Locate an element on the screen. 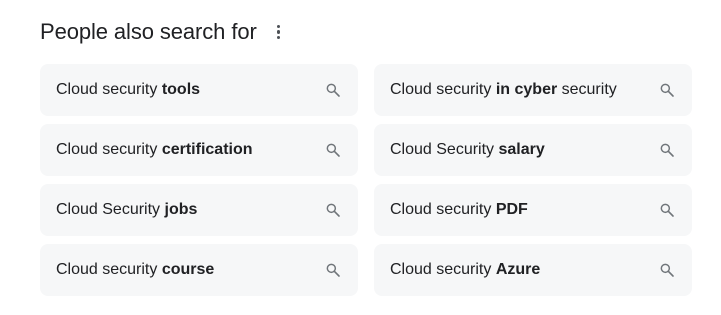  suggestion-chip: Cloud security Azure is located at coordinates (533, 270).